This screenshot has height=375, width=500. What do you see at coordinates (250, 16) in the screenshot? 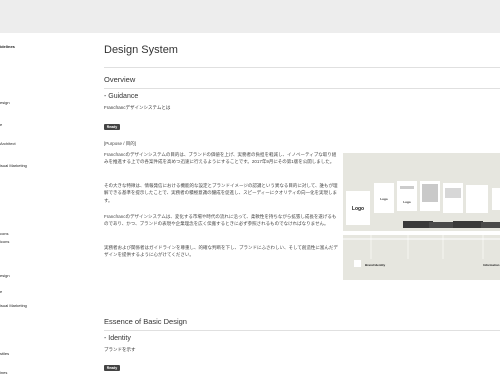
I see `top-bar` at bounding box center [250, 16].